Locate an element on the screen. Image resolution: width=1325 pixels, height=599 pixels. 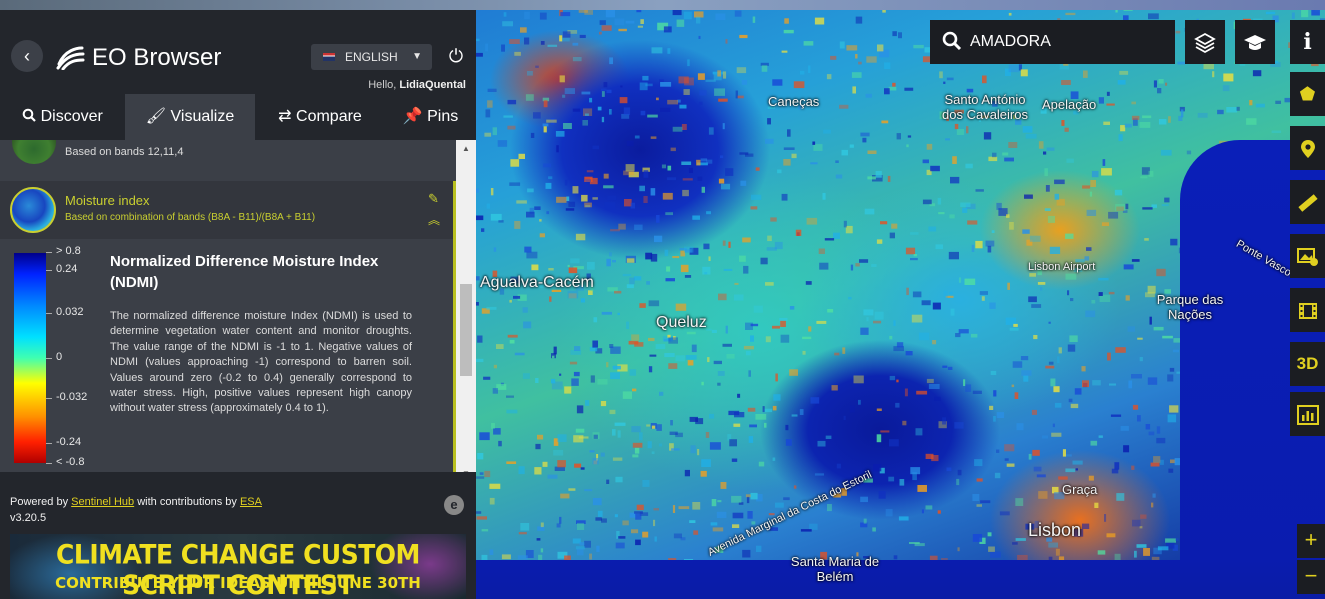
layer-item-previous: Based on bands 12,11,4 is located at coordinates (228, 157).